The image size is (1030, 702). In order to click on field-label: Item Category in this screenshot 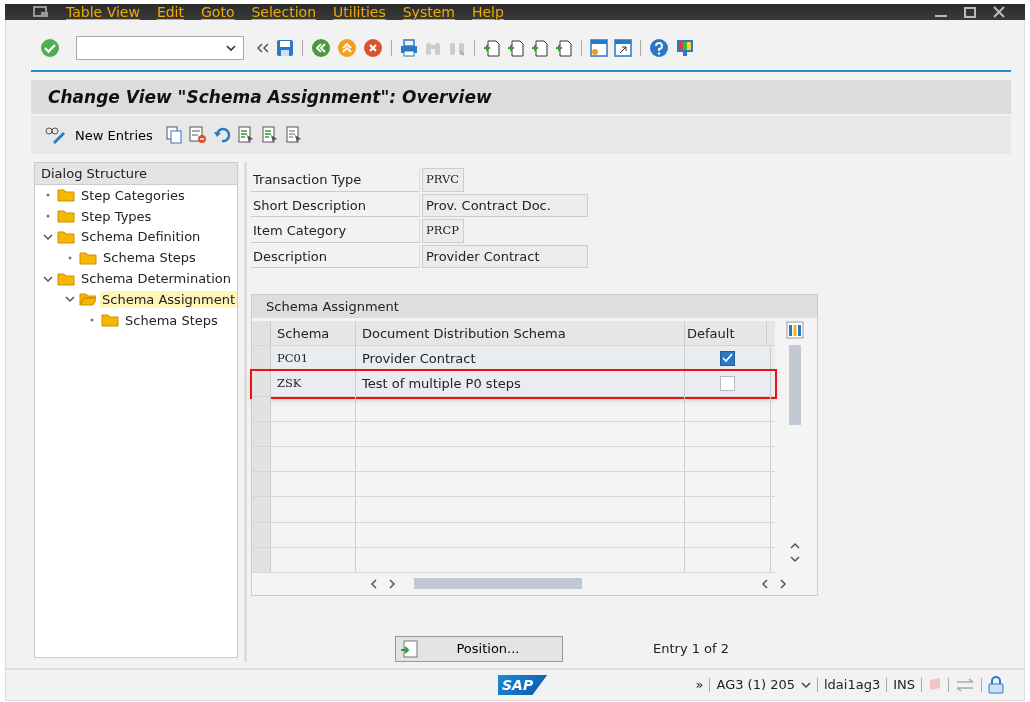, I will do `click(335, 231)`.